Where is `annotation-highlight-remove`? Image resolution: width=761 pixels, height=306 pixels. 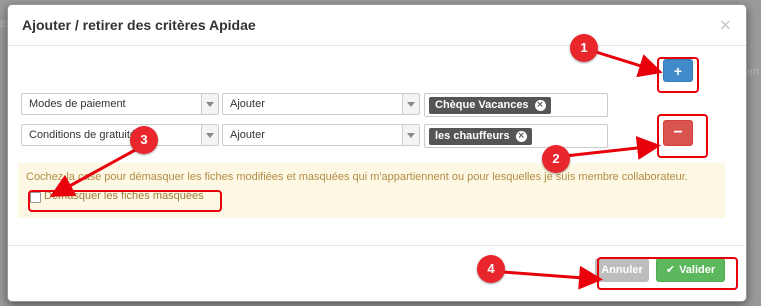
annotation-highlight-remove is located at coordinates (682, 136).